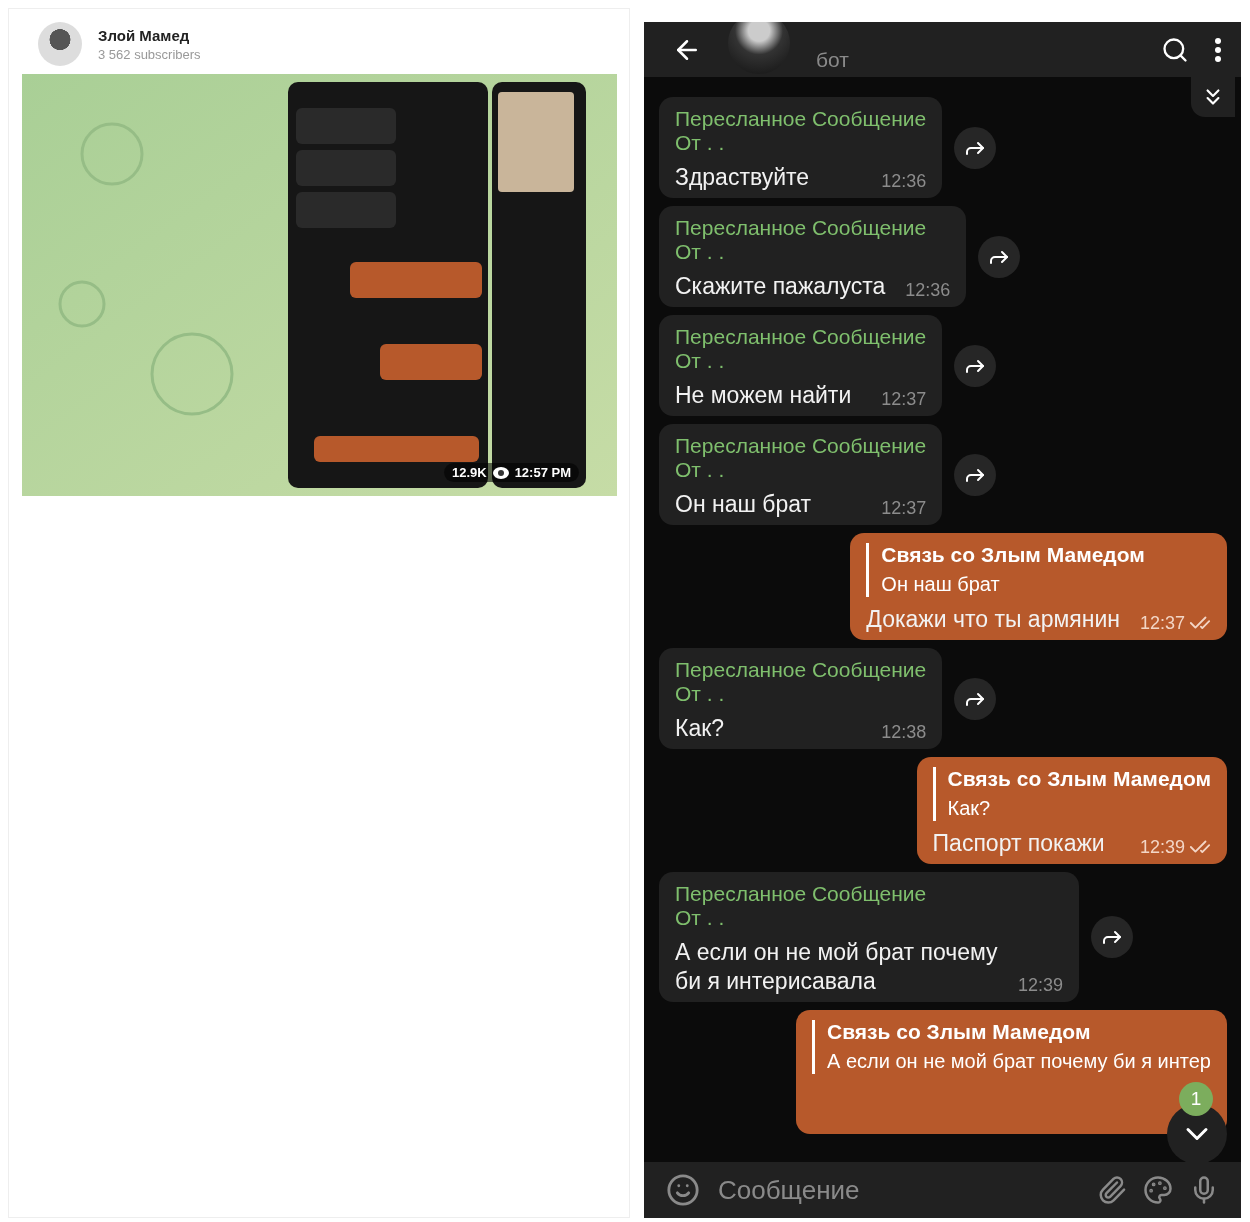 Image resolution: width=1250 pixels, height=1222 pixels. Describe the element at coordinates (969, 808) in the screenshot. I see `reply-text: Как?` at that location.